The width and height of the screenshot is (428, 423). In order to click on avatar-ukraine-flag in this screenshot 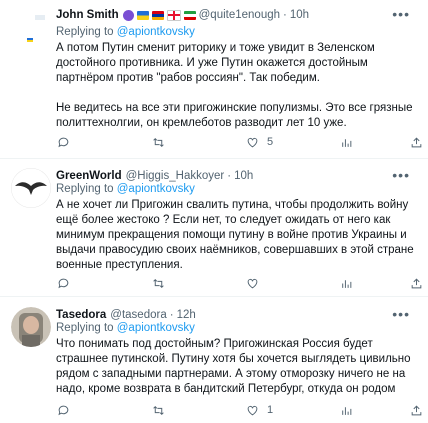, I will do `click(33, 24)`.